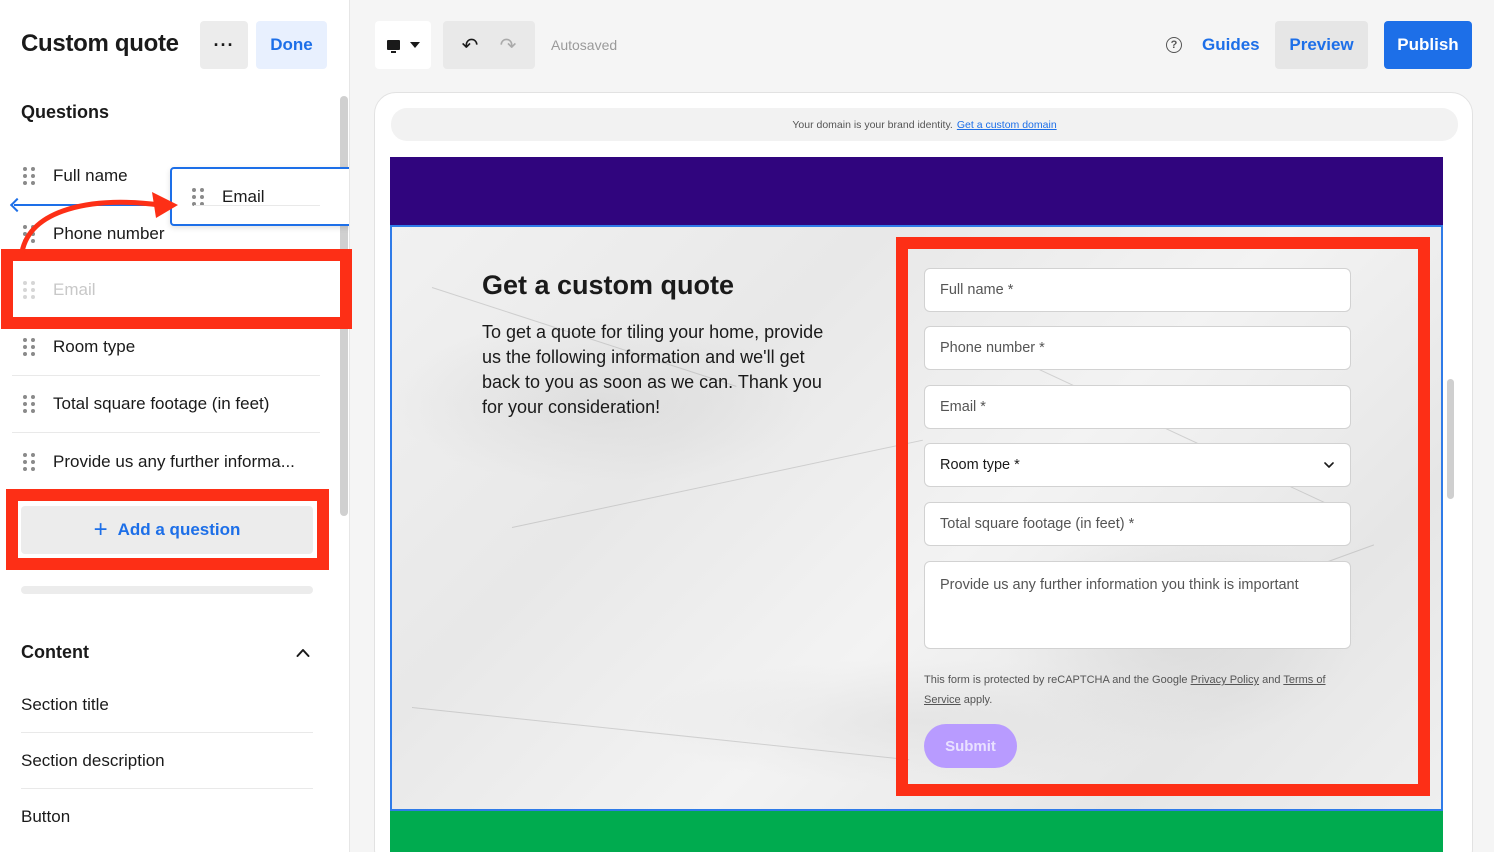 Image resolution: width=1494 pixels, height=852 pixels. What do you see at coordinates (303, 653) in the screenshot?
I see `chevron-up-icon` at bounding box center [303, 653].